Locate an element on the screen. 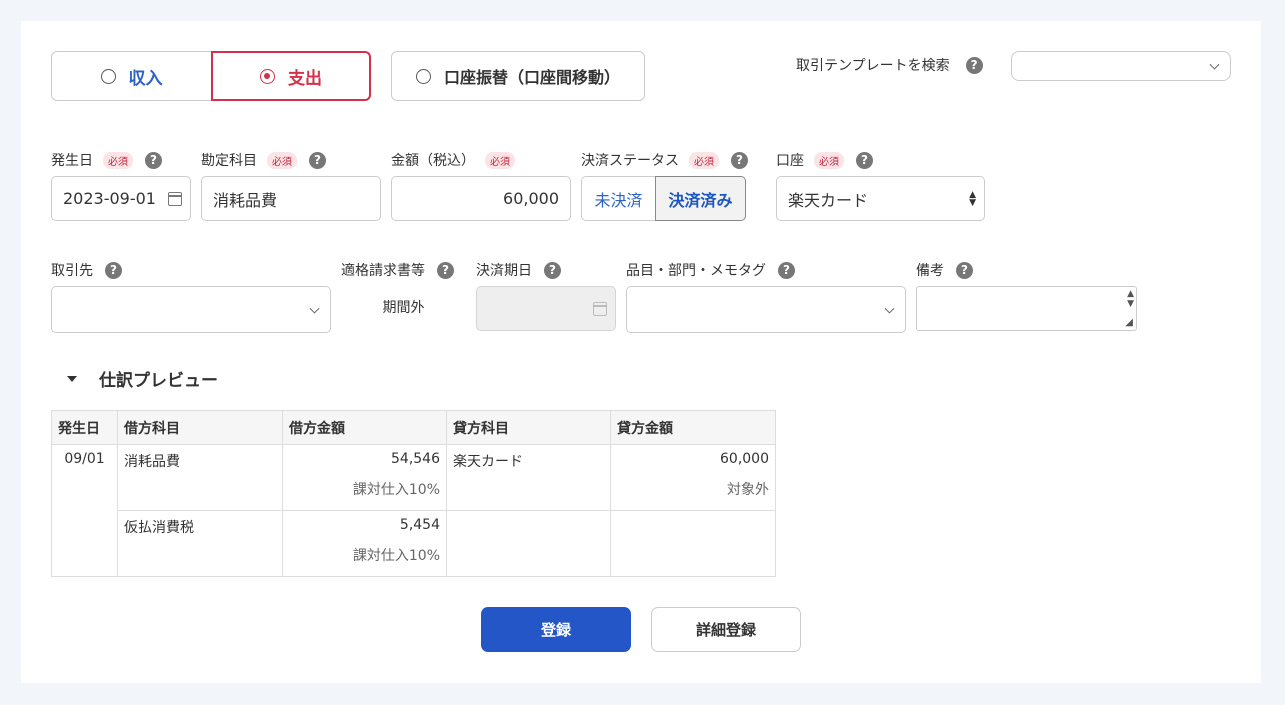 The width and height of the screenshot is (1285, 705). partner-label-row: 取引先 ? is located at coordinates (86, 270).